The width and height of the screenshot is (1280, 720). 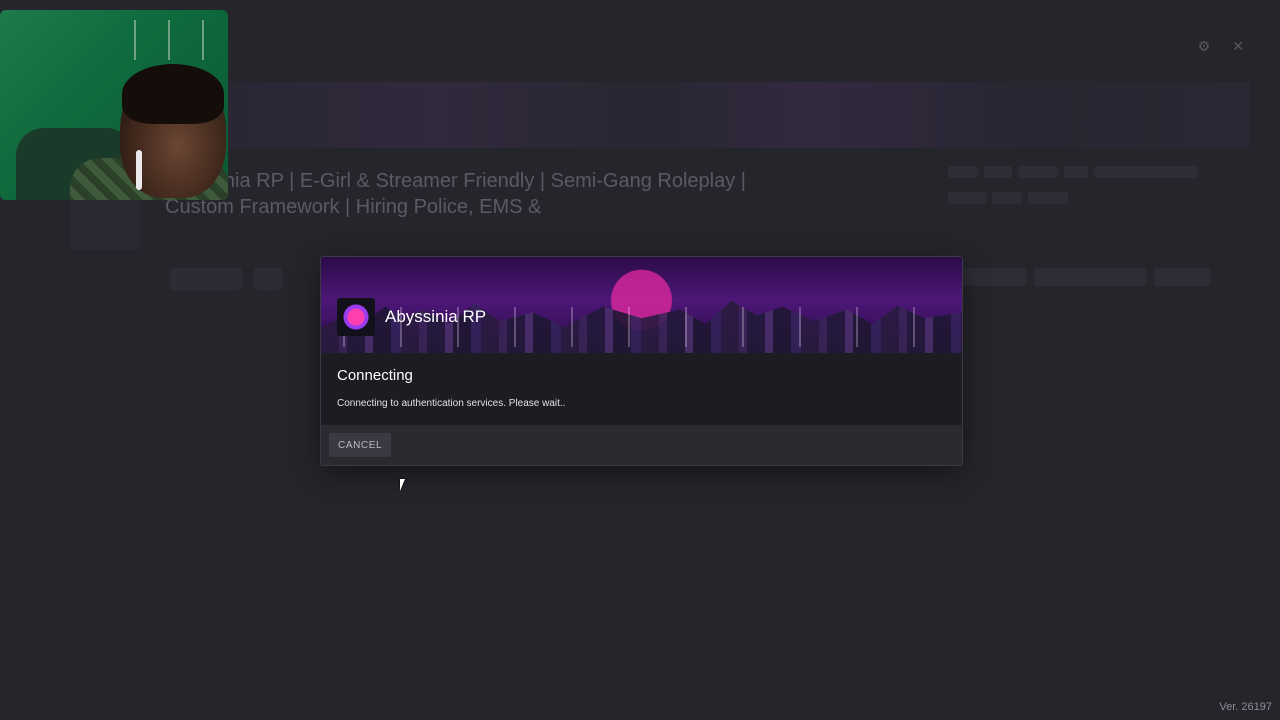 I want to click on mouse-cursor-icon, so click(x=405, y=485).